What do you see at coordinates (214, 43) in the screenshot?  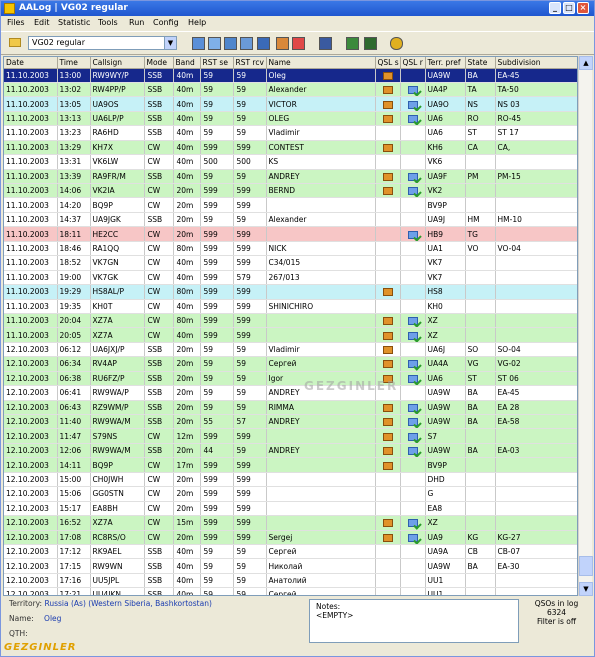 I see `edit-qso-icon` at bounding box center [214, 43].